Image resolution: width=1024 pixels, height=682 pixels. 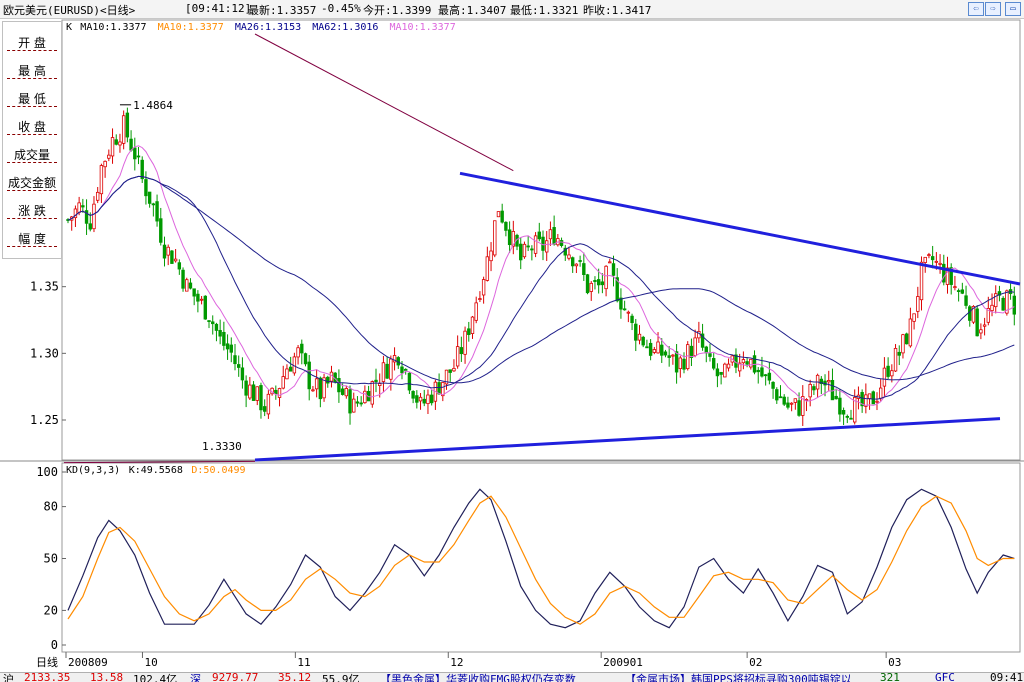 I want to click on kd-y-tick-label-1: 20, so click(x=51, y=610).